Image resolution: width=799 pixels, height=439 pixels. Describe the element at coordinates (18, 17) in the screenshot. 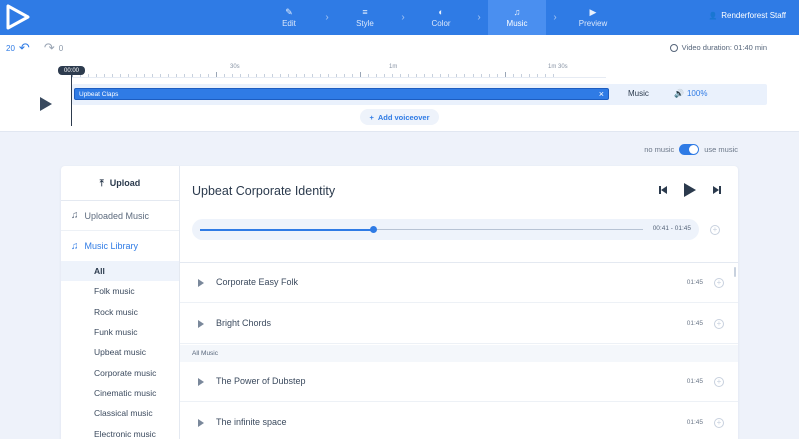

I see `play-logo-icon` at that location.